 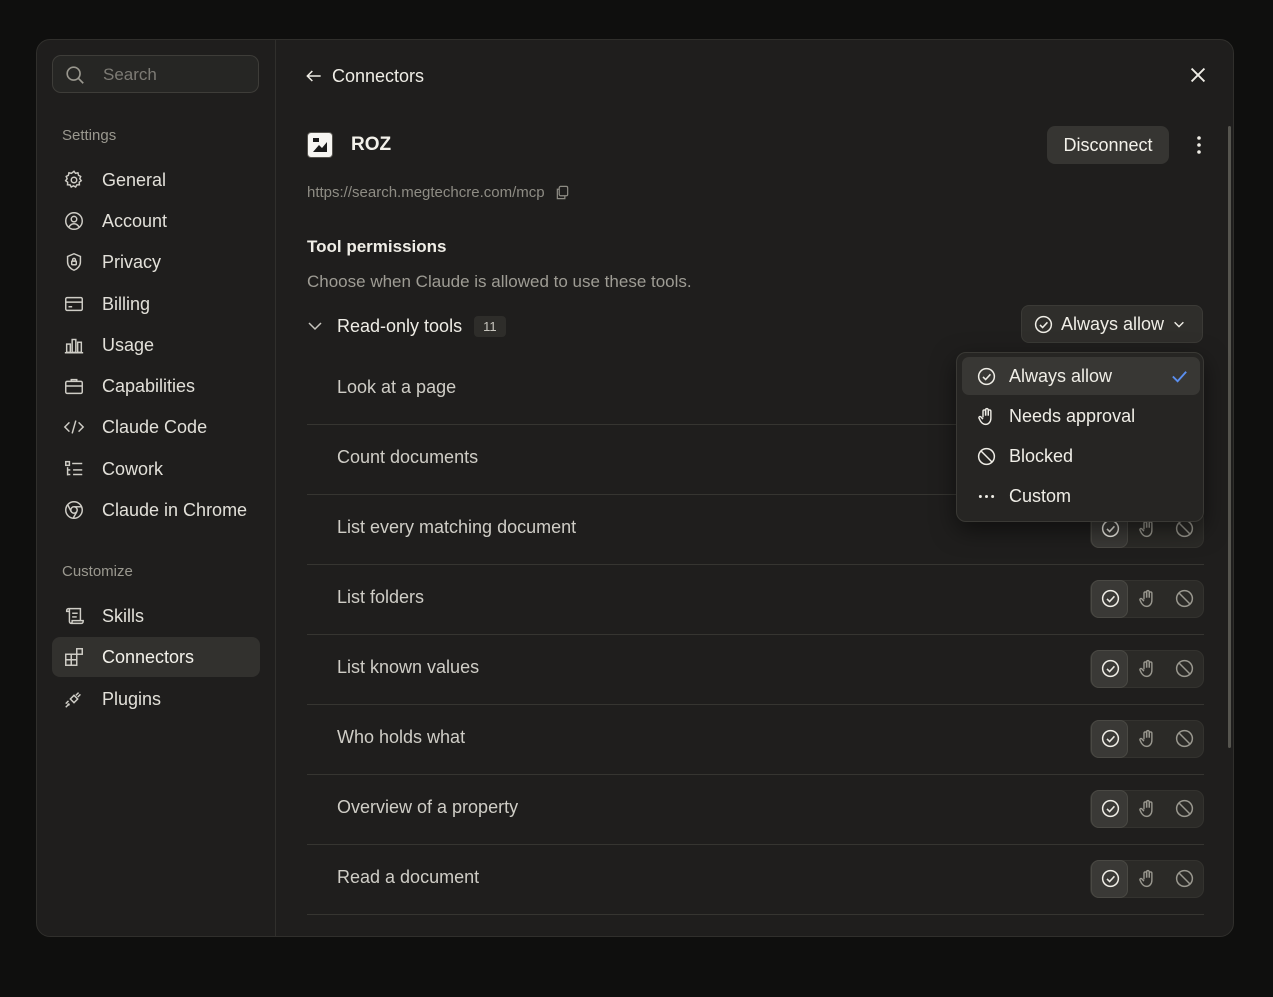 I want to click on sidebar-item-skills: Skills, so click(x=156, y=616).